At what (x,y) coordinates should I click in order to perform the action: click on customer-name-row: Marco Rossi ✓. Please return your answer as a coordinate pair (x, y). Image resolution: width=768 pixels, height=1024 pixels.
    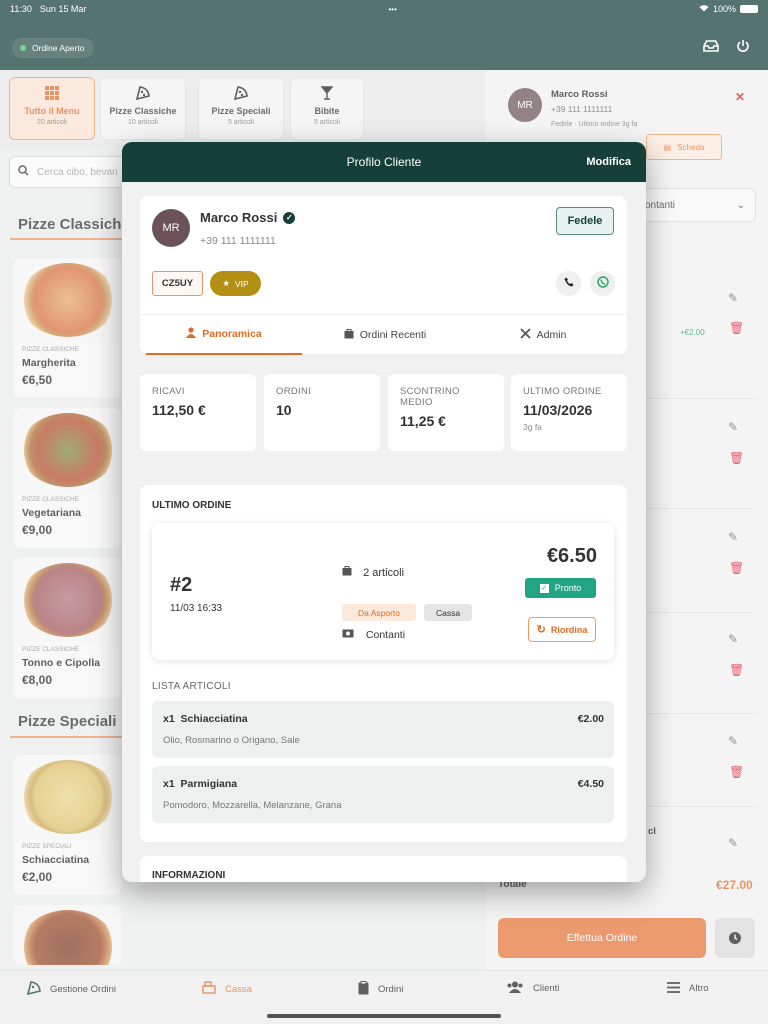
    Looking at the image, I should click on (248, 217).